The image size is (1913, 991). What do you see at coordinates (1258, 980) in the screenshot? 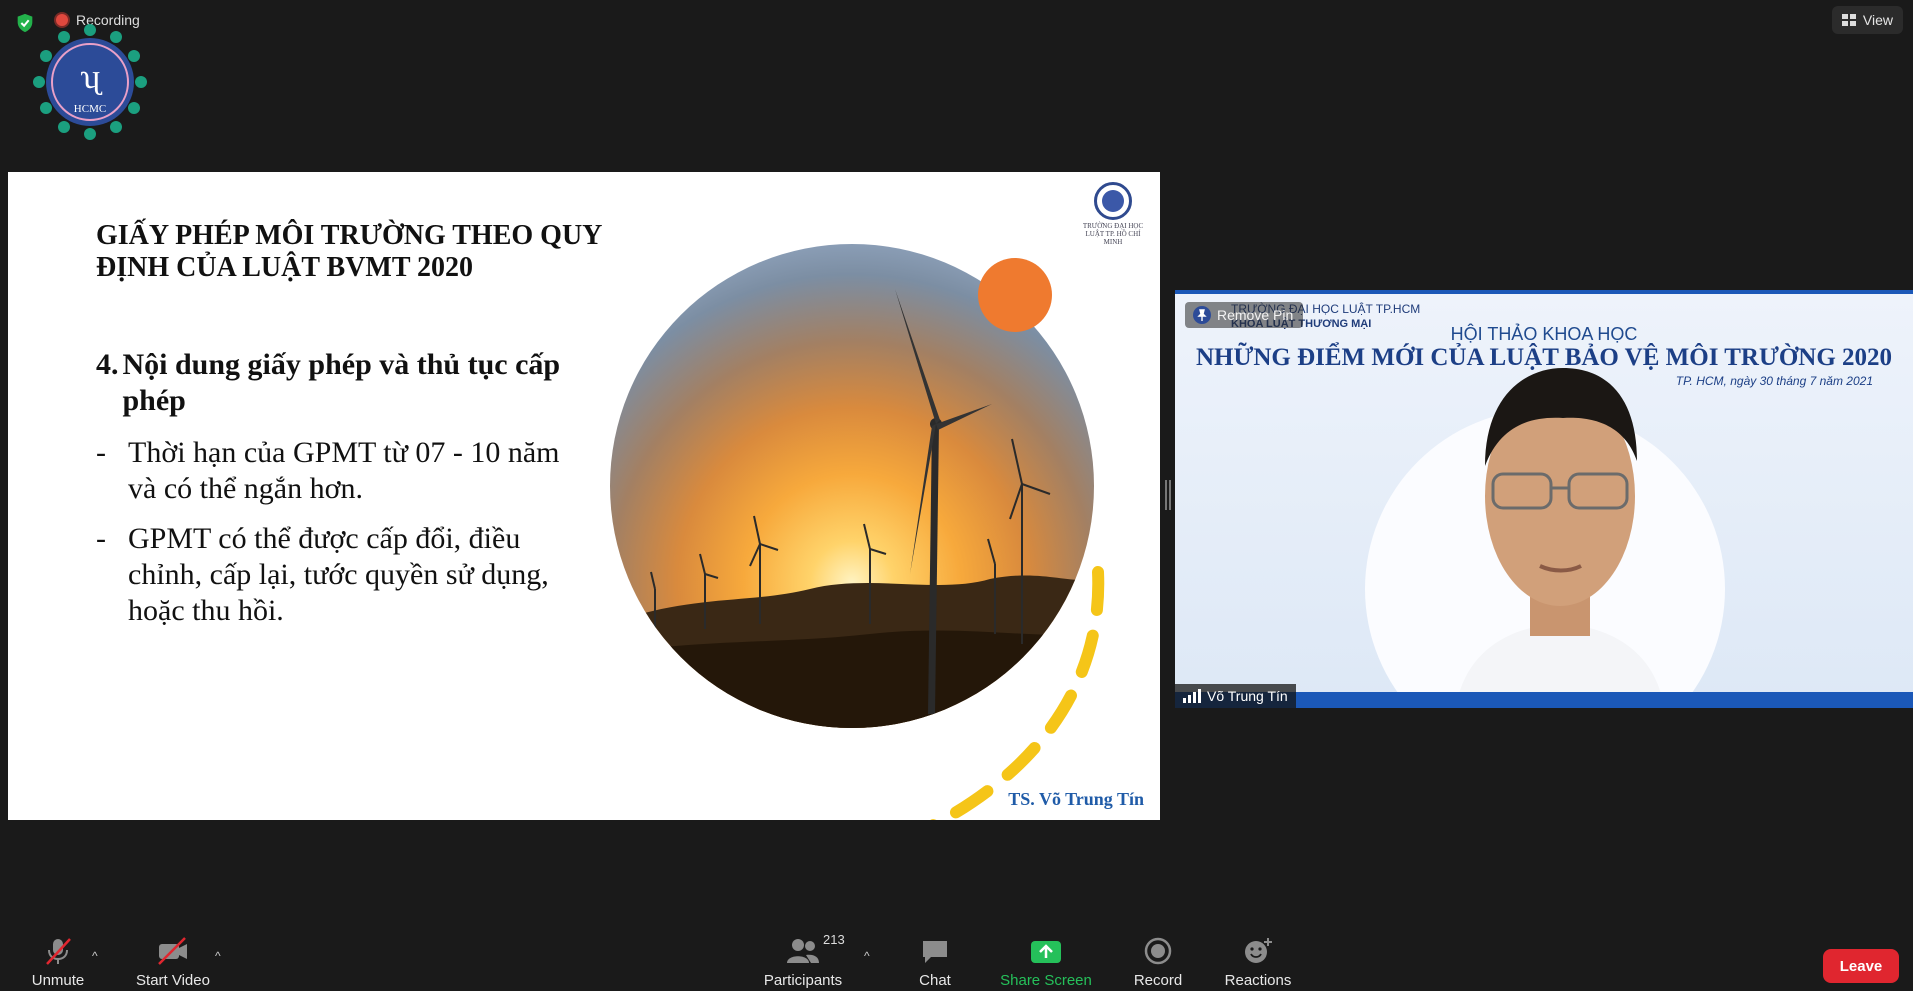
I see `reactions-label: Reactions` at bounding box center [1258, 980].